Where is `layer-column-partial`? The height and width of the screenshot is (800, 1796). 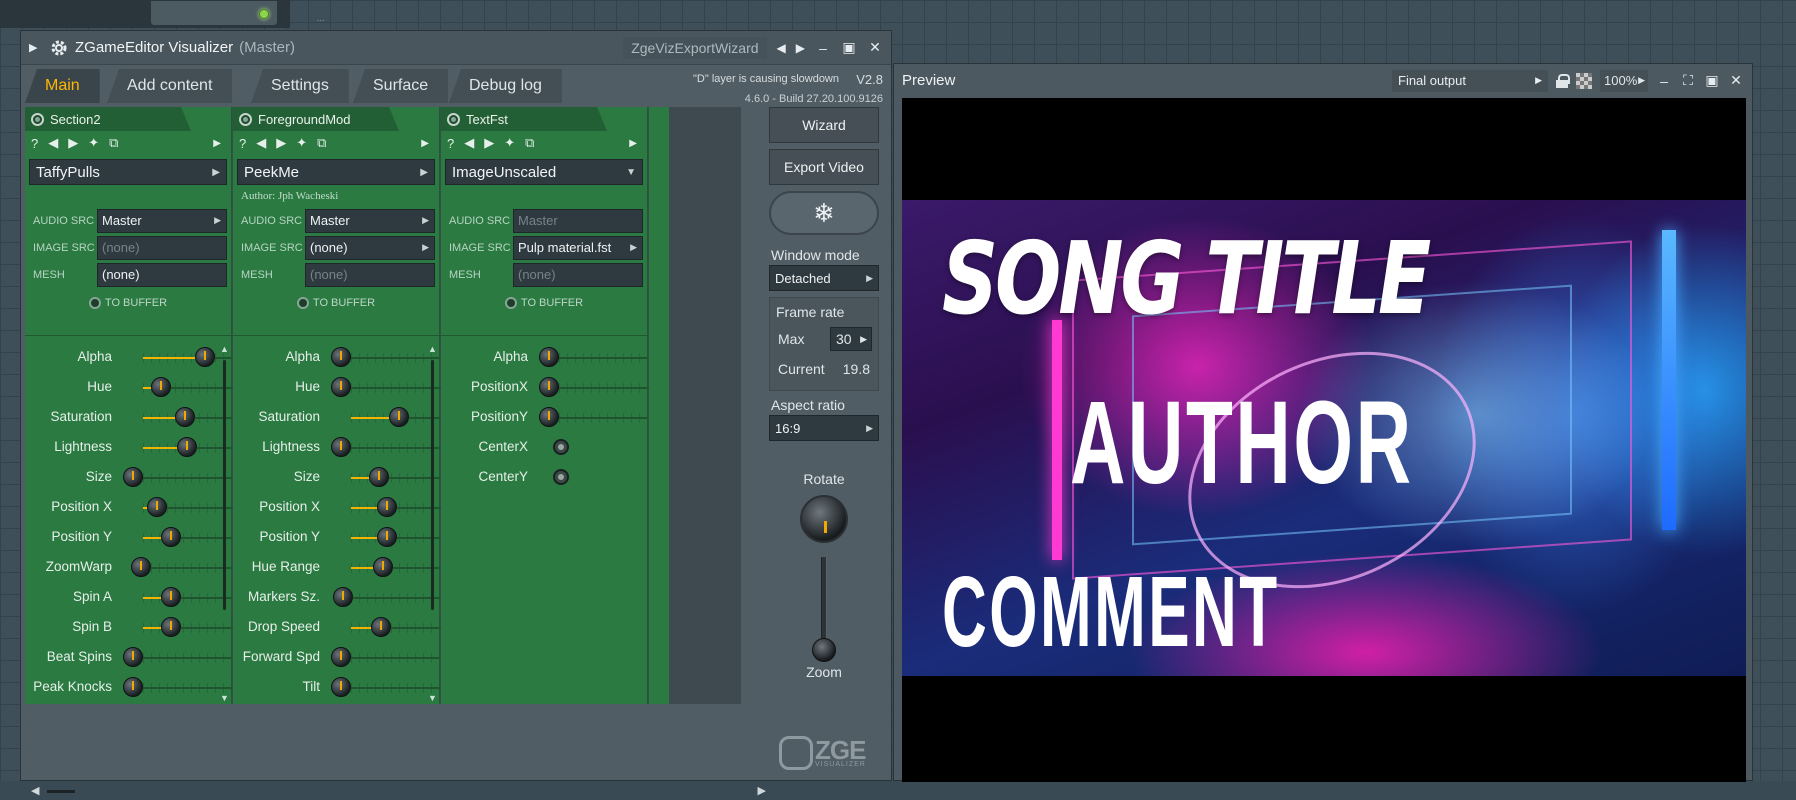 layer-column-partial is located at coordinates (659, 405).